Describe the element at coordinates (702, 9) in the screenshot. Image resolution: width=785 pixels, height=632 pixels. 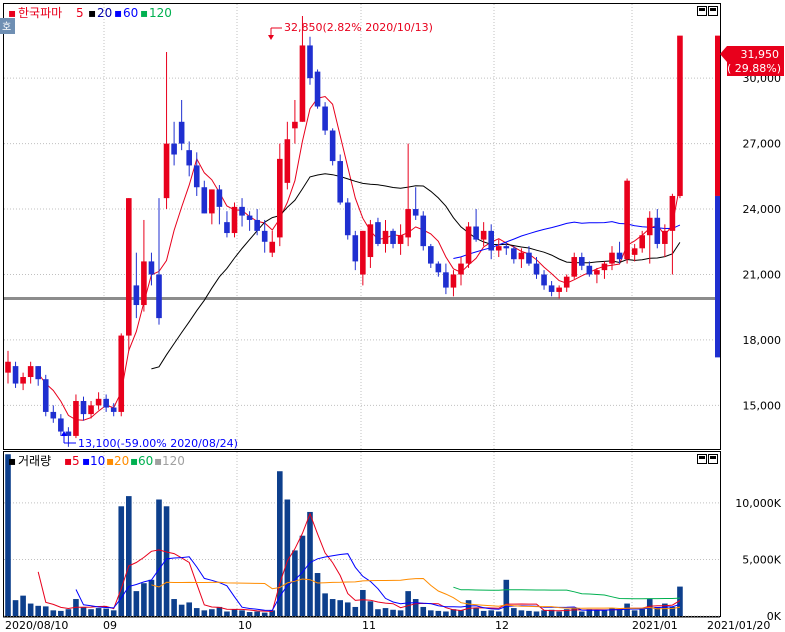
I see `maximize-icon` at that location.